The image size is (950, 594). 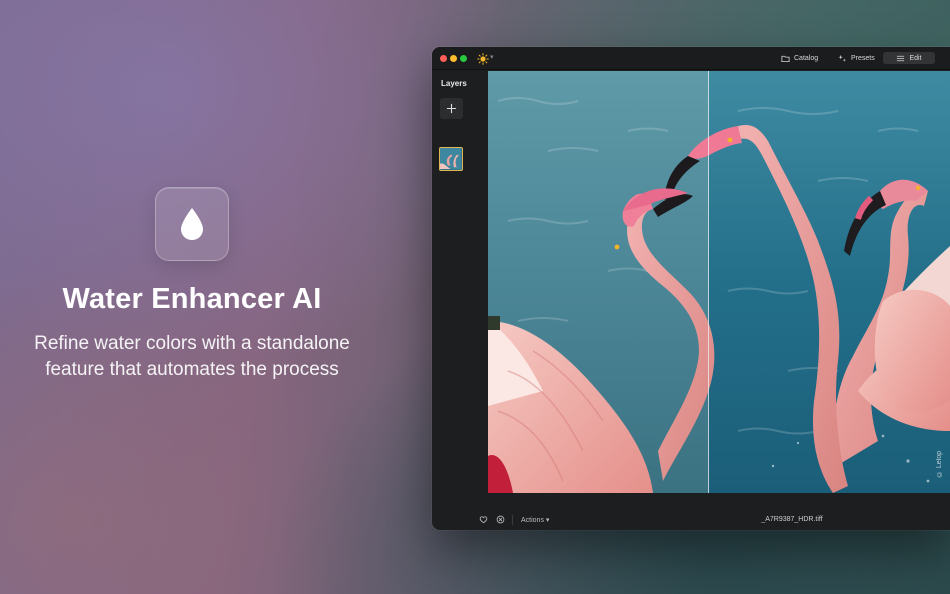 What do you see at coordinates (792, 519) in the screenshot?
I see `file-name: _A7R9387_HDR.tiff` at bounding box center [792, 519].